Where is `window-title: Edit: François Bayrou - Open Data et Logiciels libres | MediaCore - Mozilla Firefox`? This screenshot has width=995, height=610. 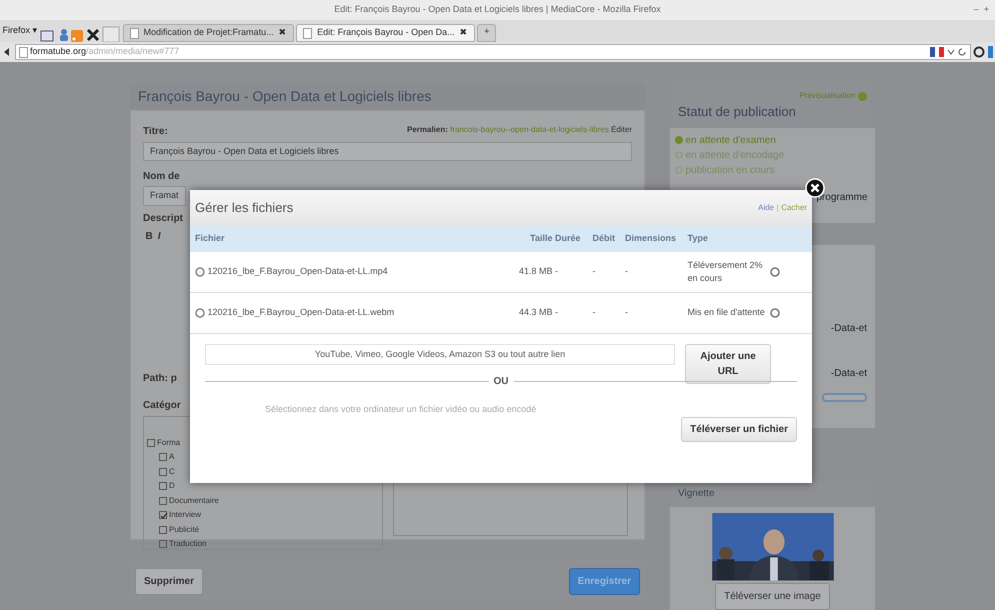 window-title: Edit: François Bayrou - Open Data et Logiciels libres | MediaCore - Mozilla Firefox is located at coordinates (497, 9).